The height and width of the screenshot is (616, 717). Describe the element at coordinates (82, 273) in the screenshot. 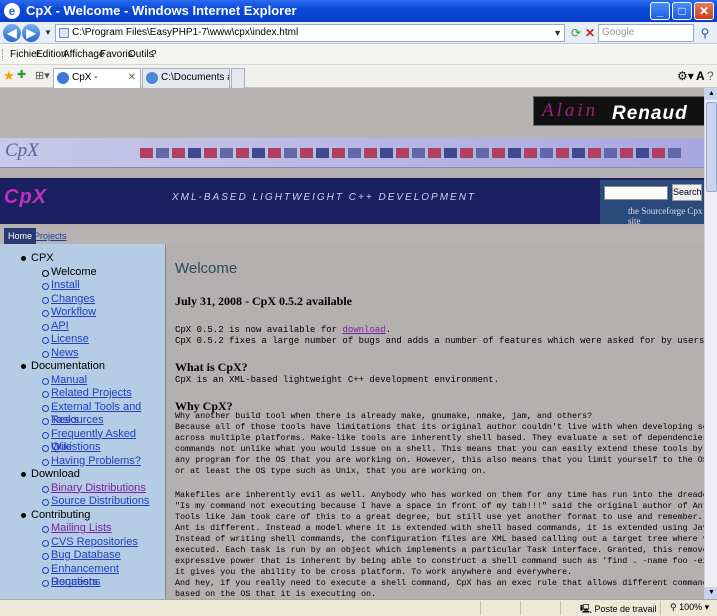

I see `sidebar-item-welcome: Welcome` at that location.